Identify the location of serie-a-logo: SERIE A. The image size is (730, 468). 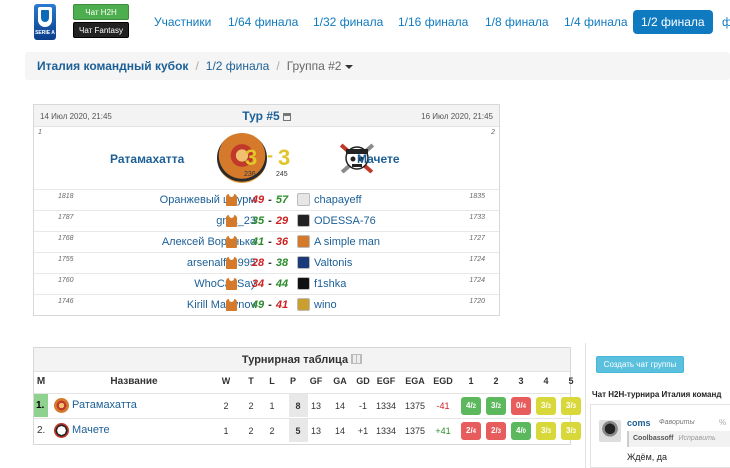
(45, 22).